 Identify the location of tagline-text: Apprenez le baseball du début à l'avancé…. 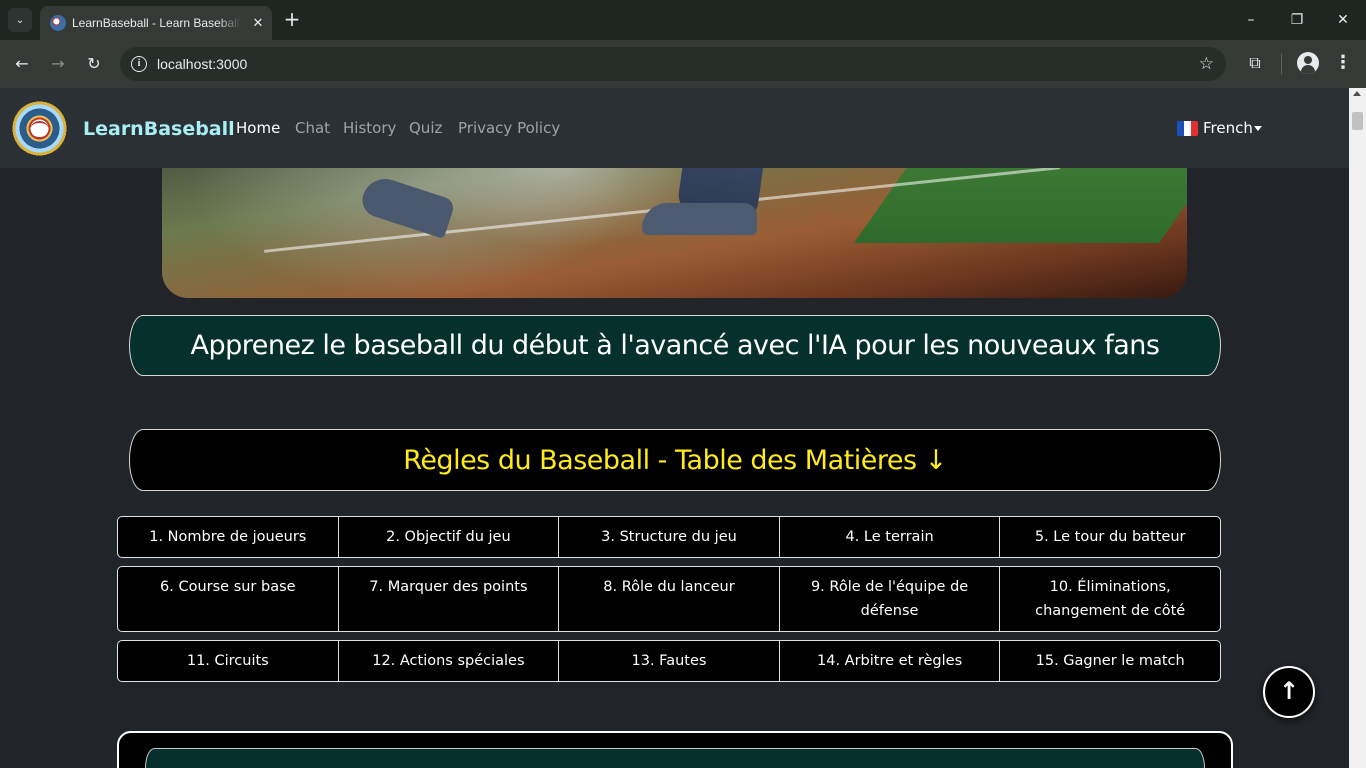
(675, 345).